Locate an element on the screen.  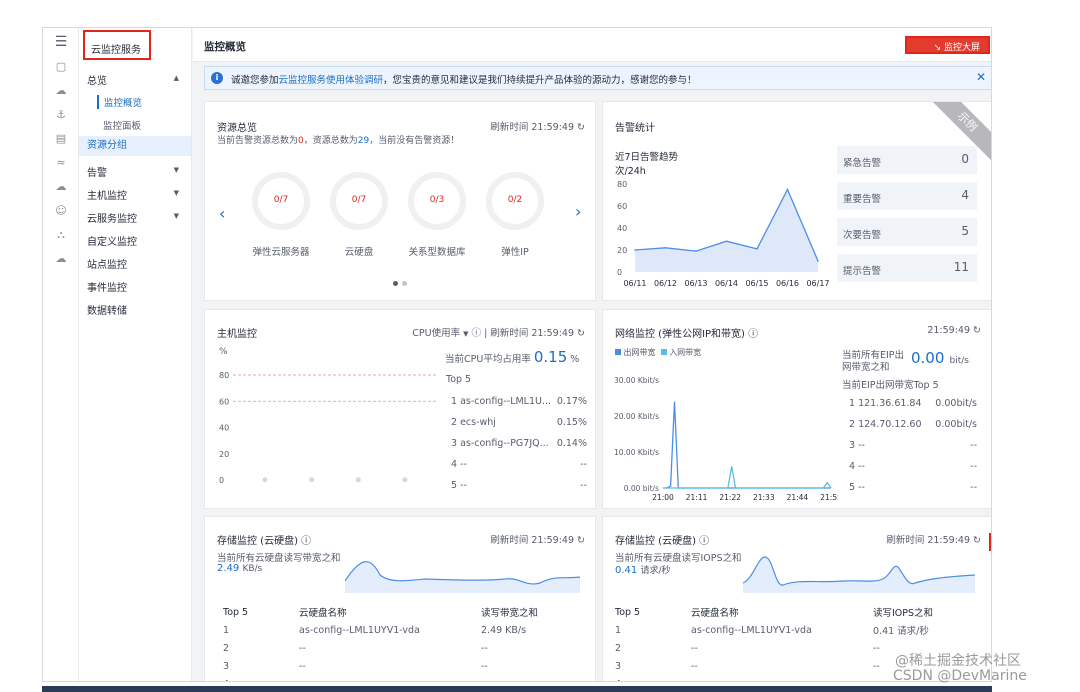
x-tick-label: 06/14 is located at coordinates (726, 283).